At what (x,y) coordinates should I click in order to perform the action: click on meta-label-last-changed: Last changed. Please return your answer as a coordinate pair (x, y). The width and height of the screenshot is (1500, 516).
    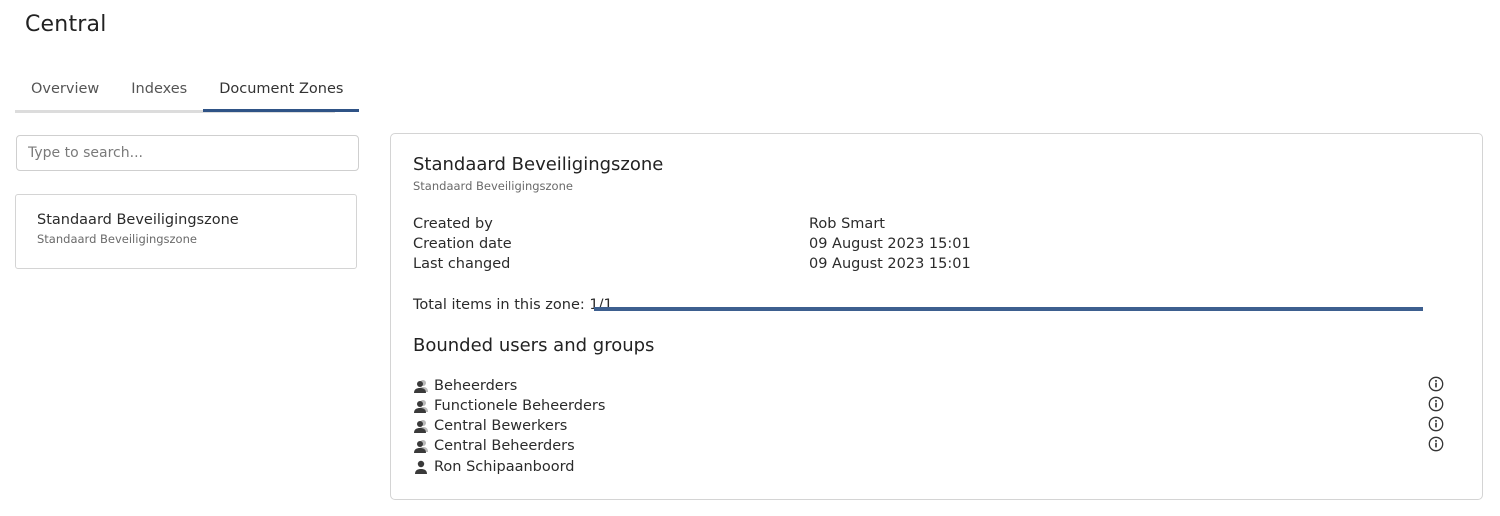
    Looking at the image, I should click on (462, 264).